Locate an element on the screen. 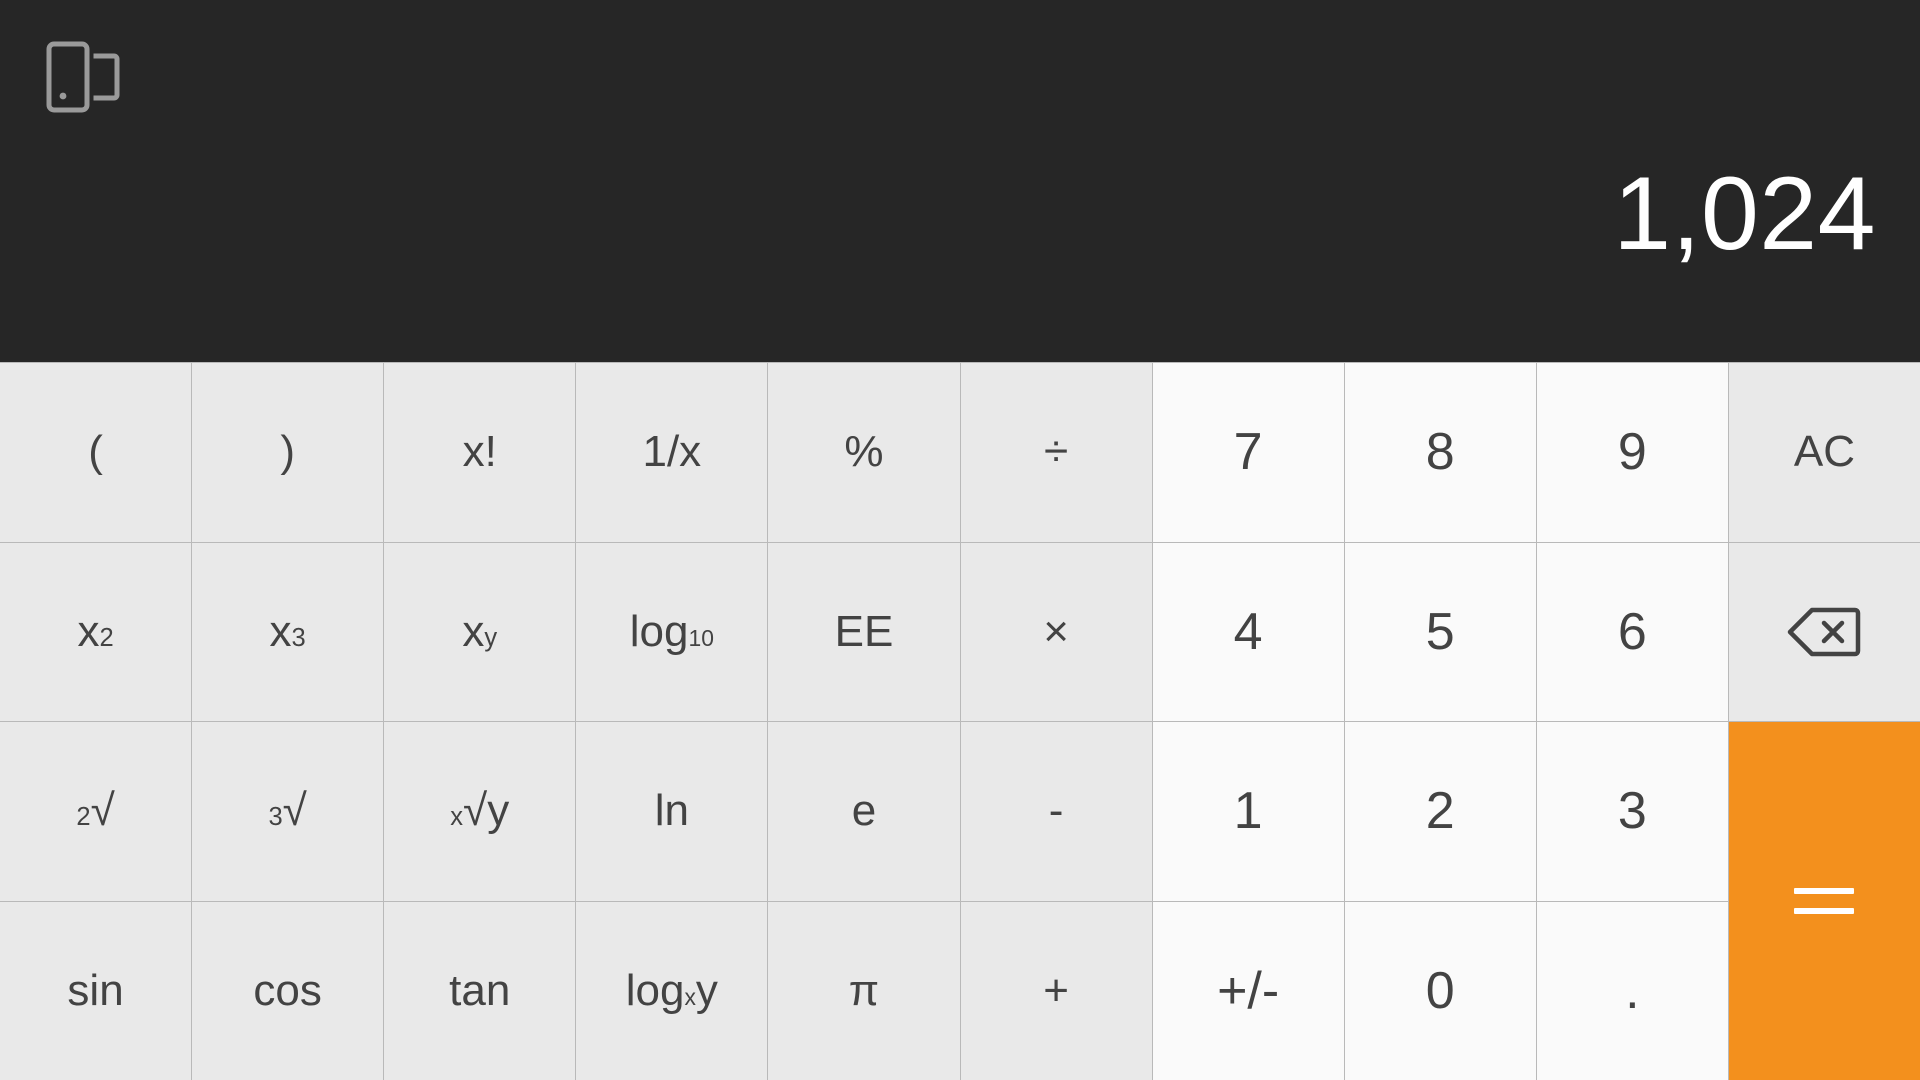 The height and width of the screenshot is (1080, 1920). key-label: 4 is located at coordinates (1248, 631).